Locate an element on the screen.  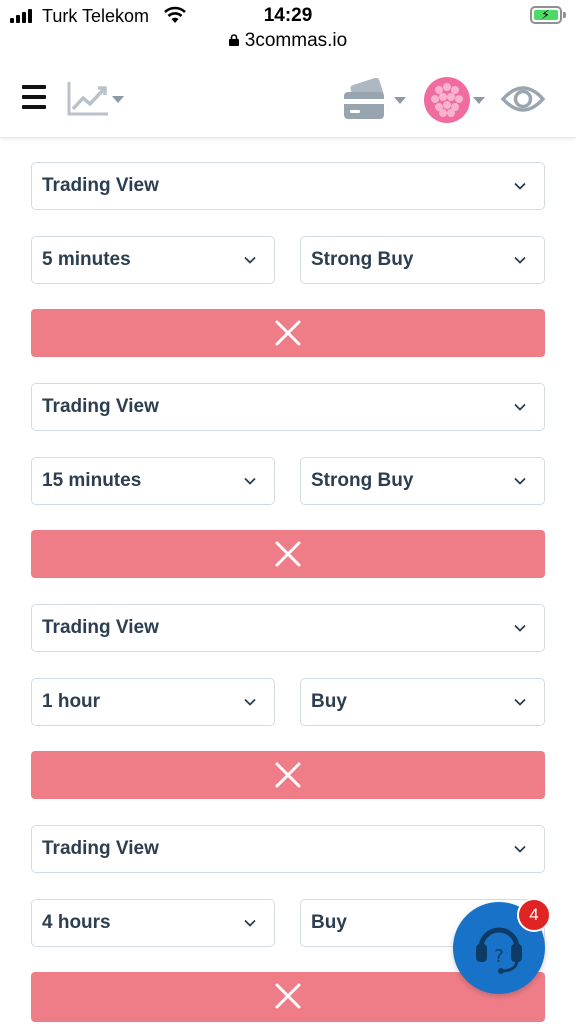
wallet-icon is located at coordinates (364, 98).